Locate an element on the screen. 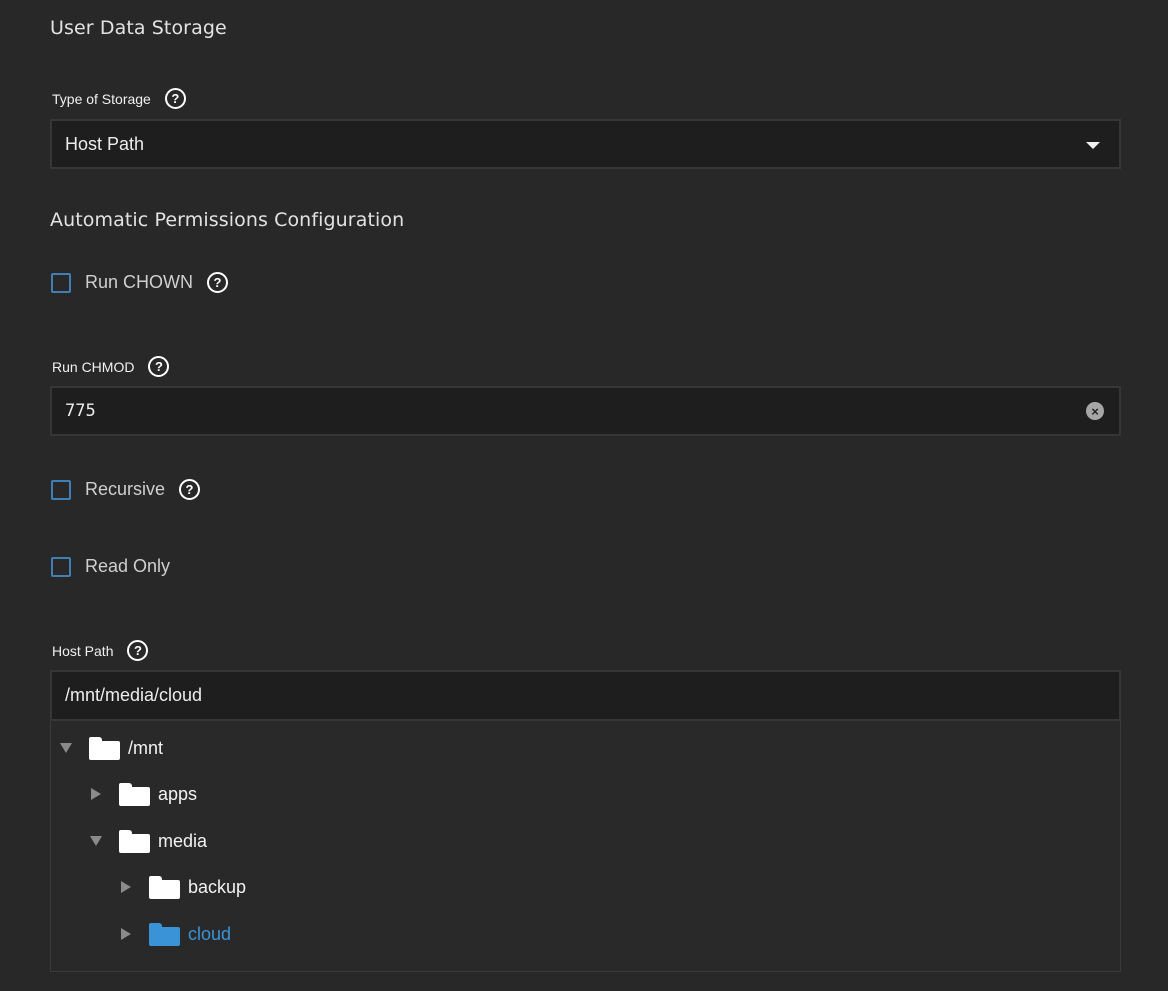 The height and width of the screenshot is (991, 1168). section-title-user-data-storage: User Data Storage is located at coordinates (138, 28).